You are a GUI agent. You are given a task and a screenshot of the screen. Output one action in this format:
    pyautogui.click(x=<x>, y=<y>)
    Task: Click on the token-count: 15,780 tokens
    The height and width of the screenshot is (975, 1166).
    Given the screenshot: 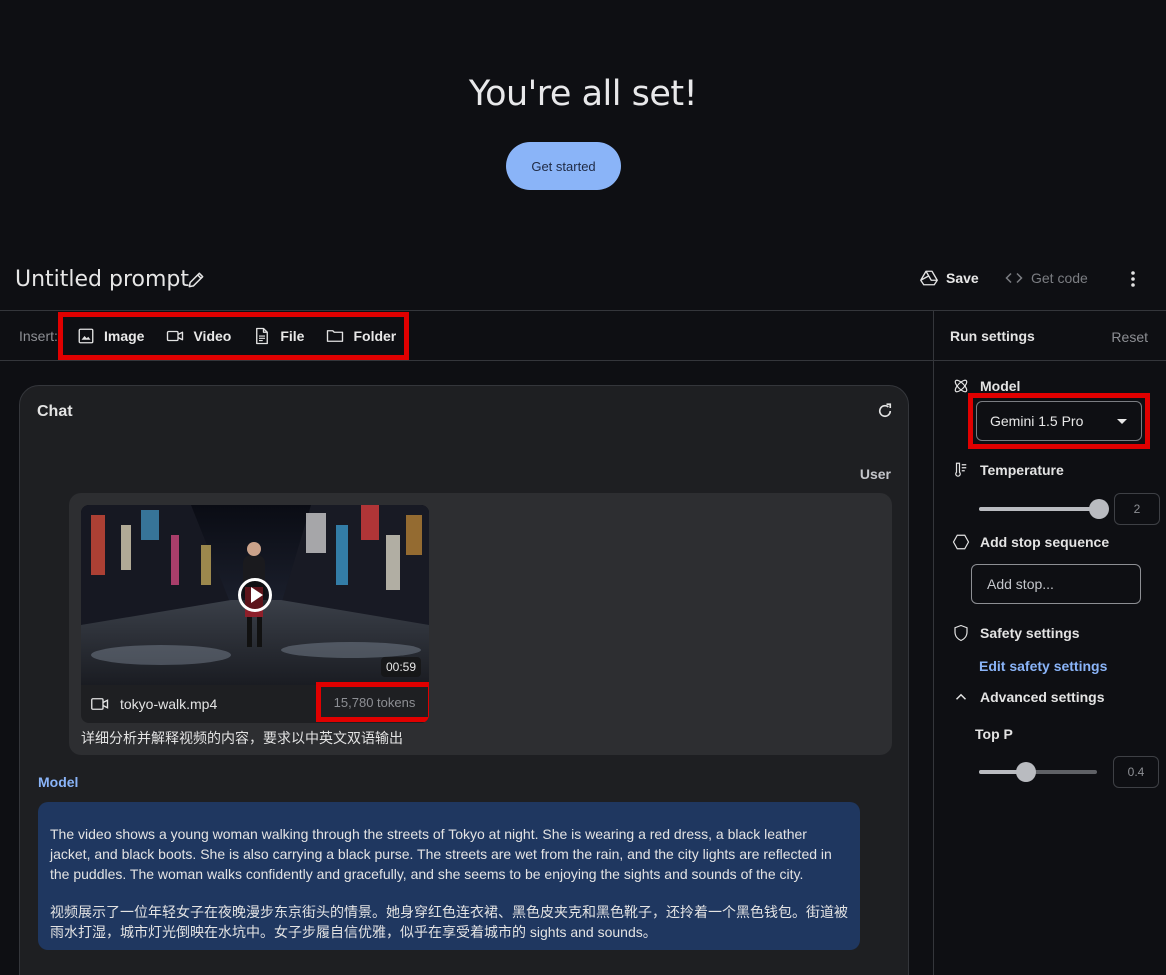 What is the action you would take?
    pyautogui.click(x=374, y=702)
    